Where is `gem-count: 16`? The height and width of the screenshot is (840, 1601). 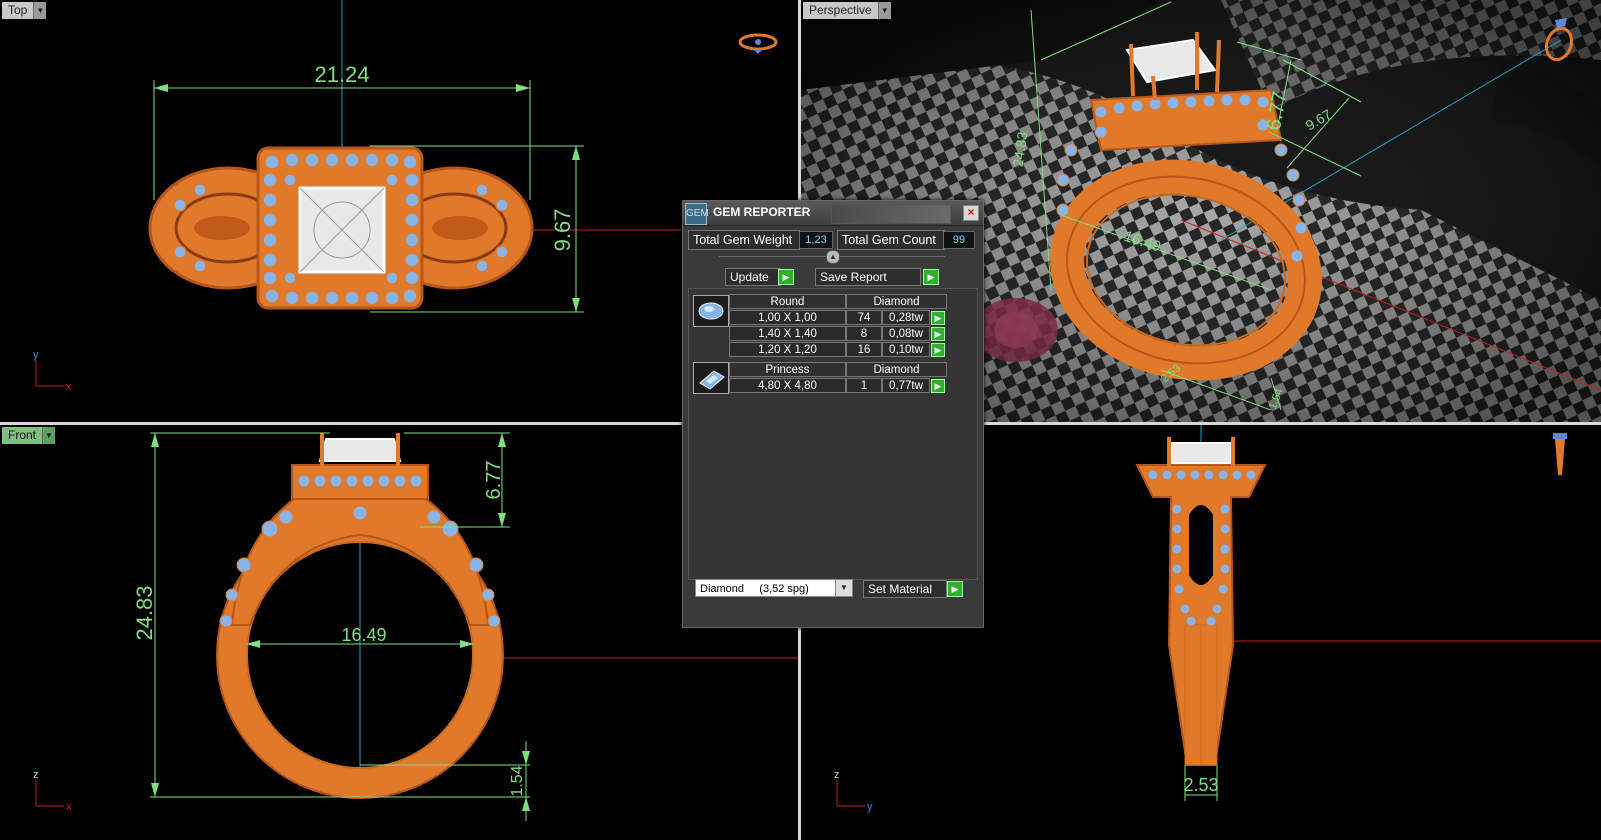
gem-count: 16 is located at coordinates (864, 349).